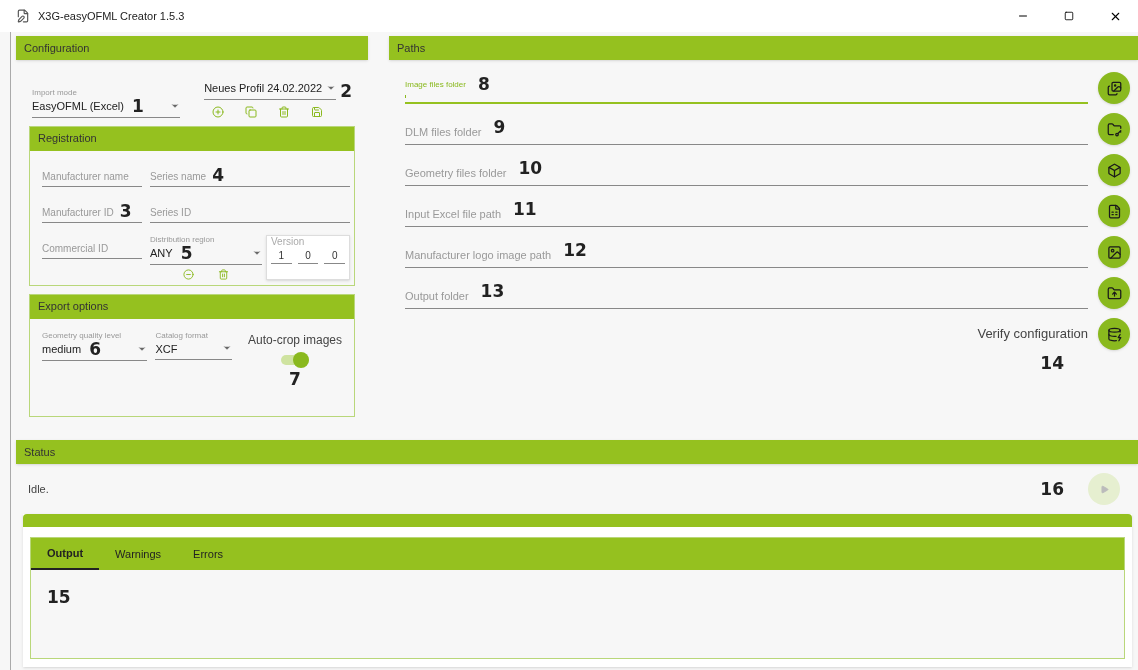  Describe the element at coordinates (1052, 489) in the screenshot. I see `callout-number: 16` at that location.